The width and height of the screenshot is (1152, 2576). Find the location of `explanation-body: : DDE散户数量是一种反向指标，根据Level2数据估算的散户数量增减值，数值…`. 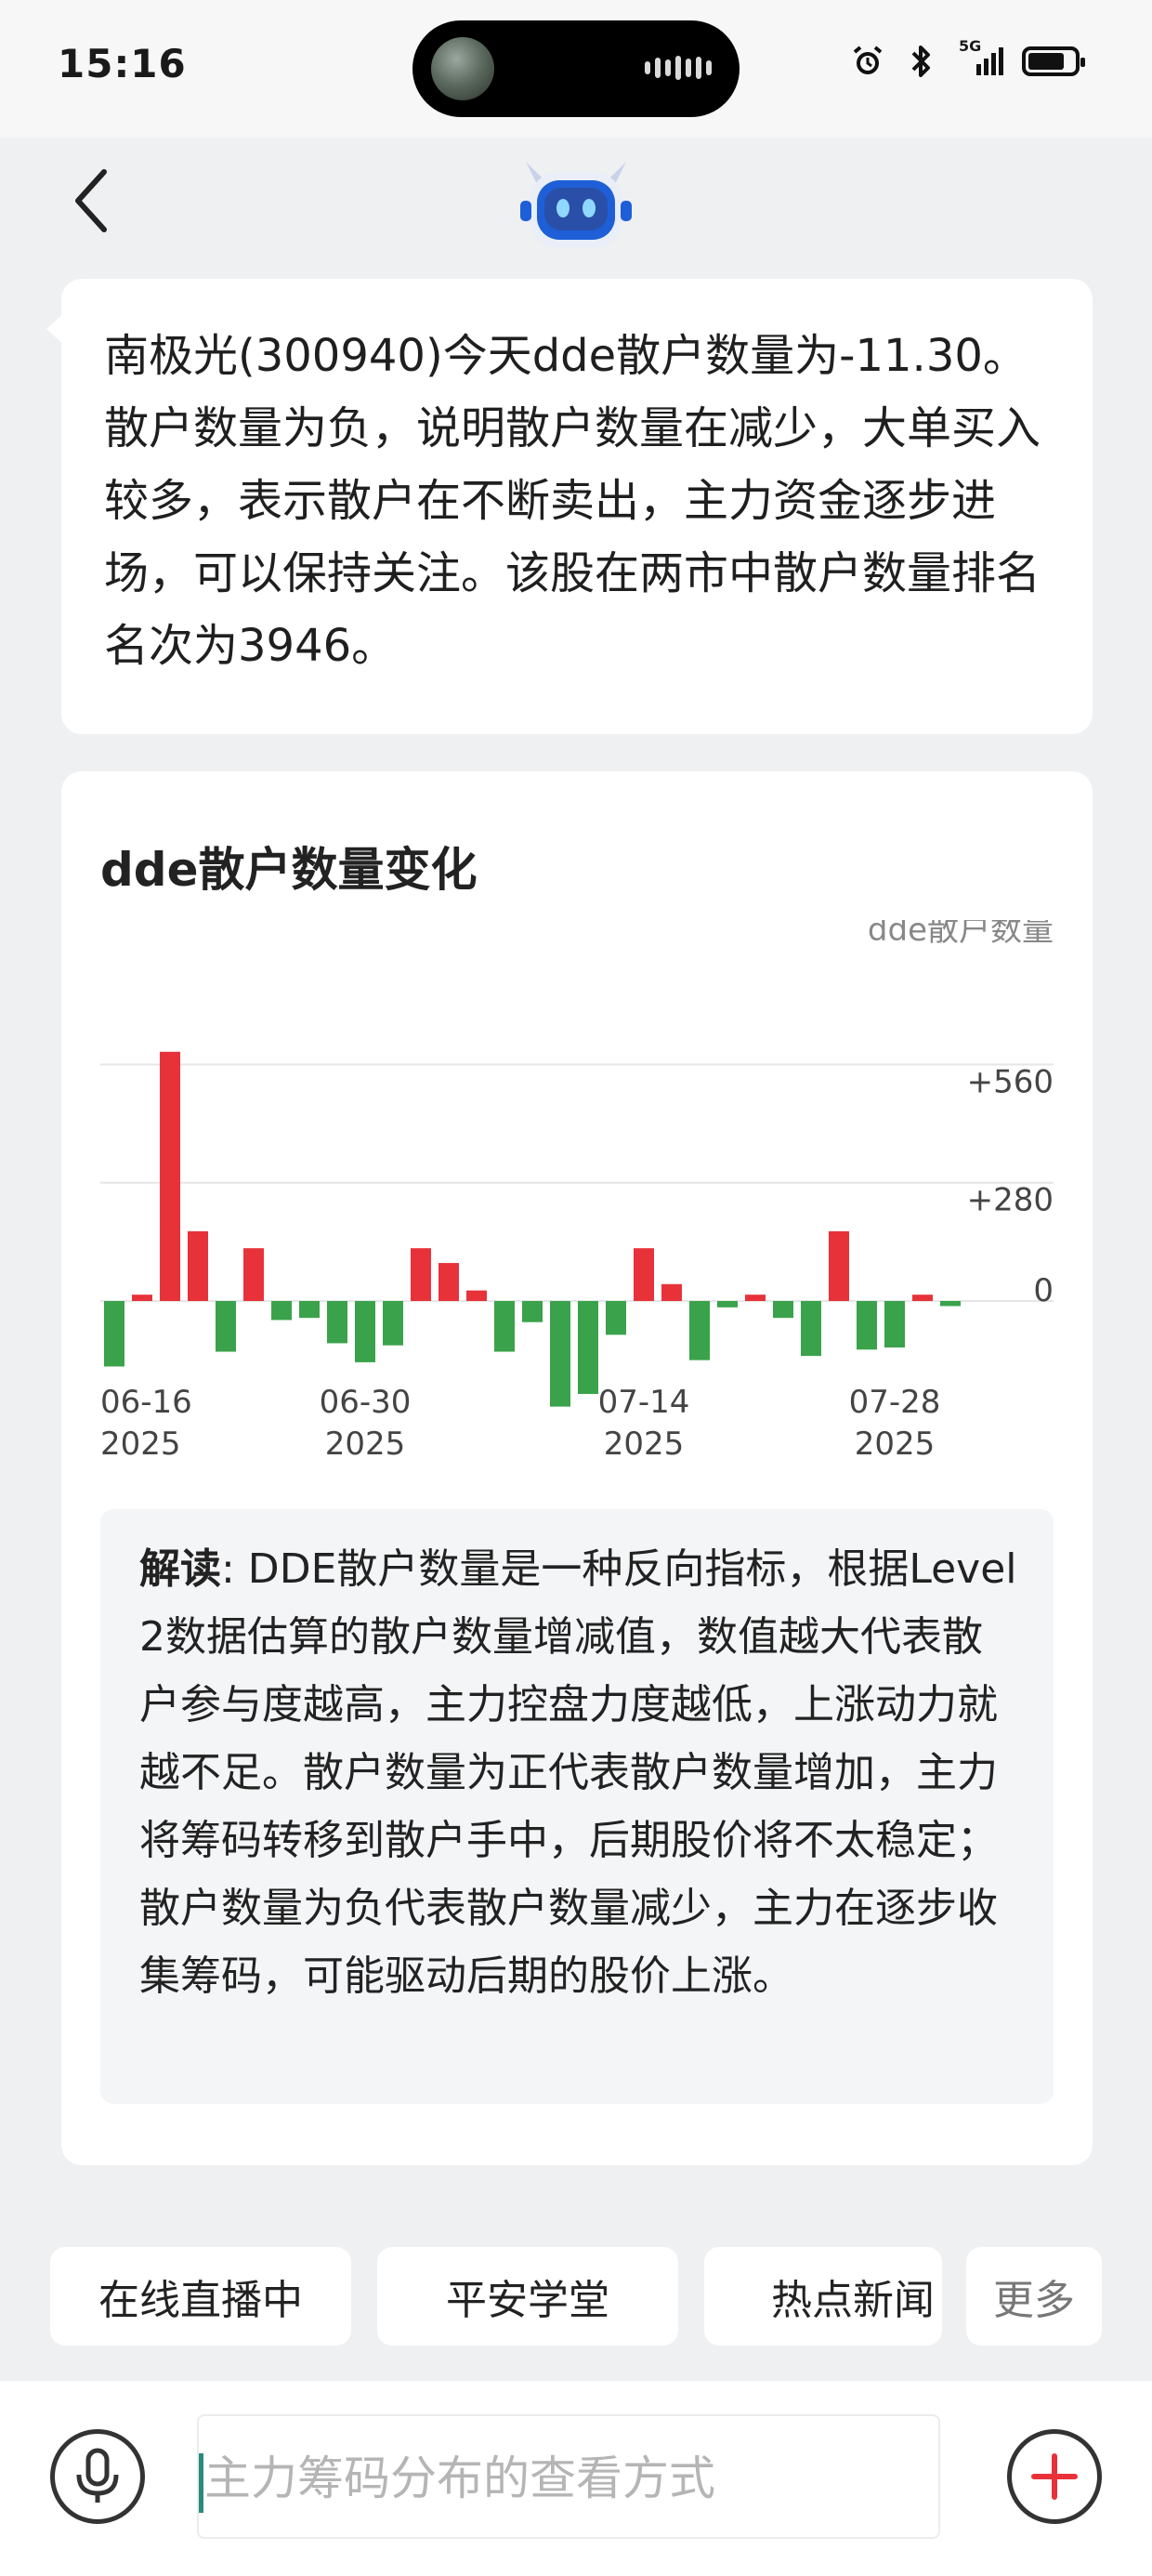

explanation-body: : DDE散户数量是一种反向指标，根据Level2数据估算的散户数量增减值，数值… is located at coordinates (578, 1772).